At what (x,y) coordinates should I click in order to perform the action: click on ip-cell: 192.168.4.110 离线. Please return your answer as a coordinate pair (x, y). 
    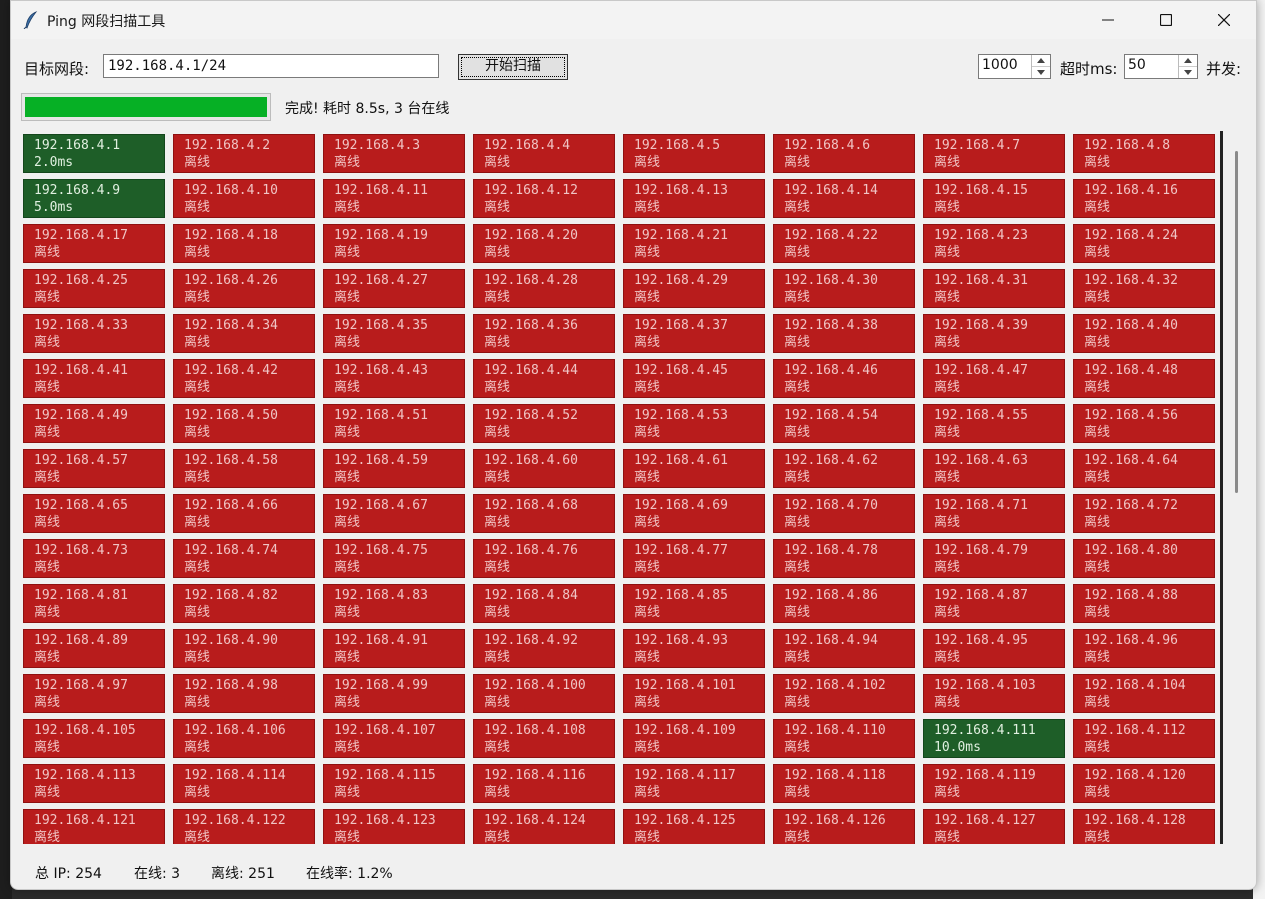
    Looking at the image, I should click on (844, 738).